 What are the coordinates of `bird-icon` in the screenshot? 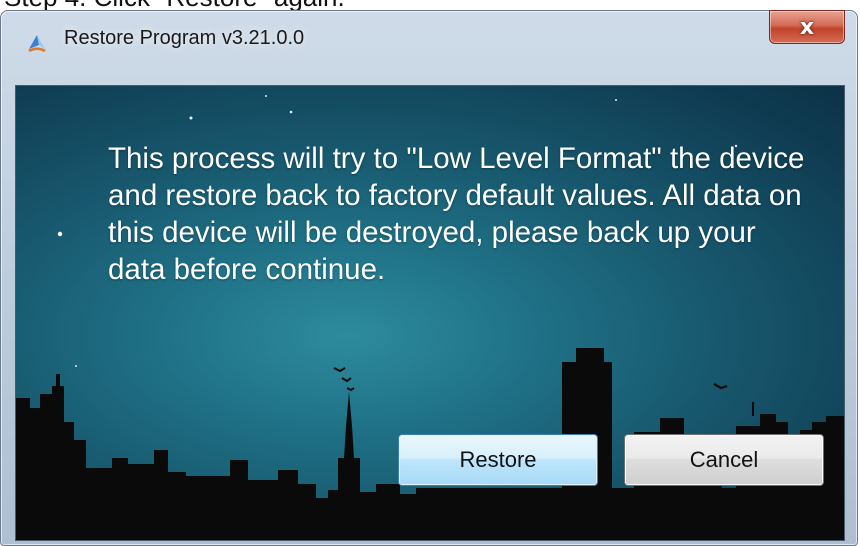 It's located at (720, 386).